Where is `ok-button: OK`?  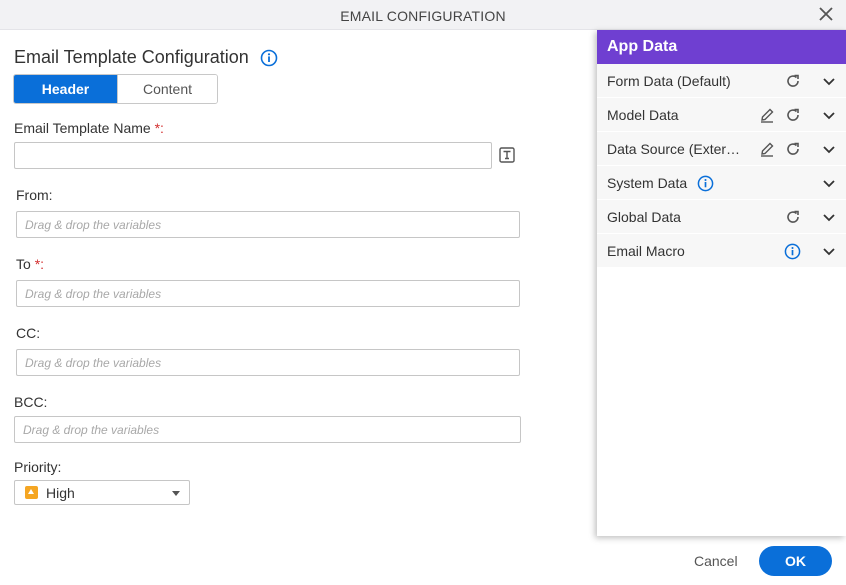
ok-button: OK is located at coordinates (795, 561).